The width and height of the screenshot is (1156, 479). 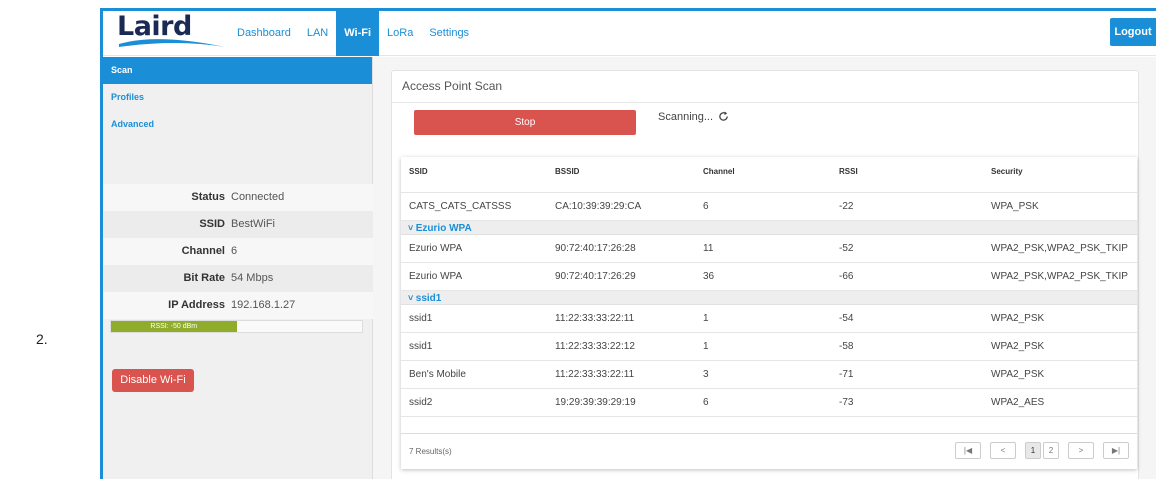 What do you see at coordinates (474, 174) in the screenshot?
I see `column-header-ssid: SSID` at bounding box center [474, 174].